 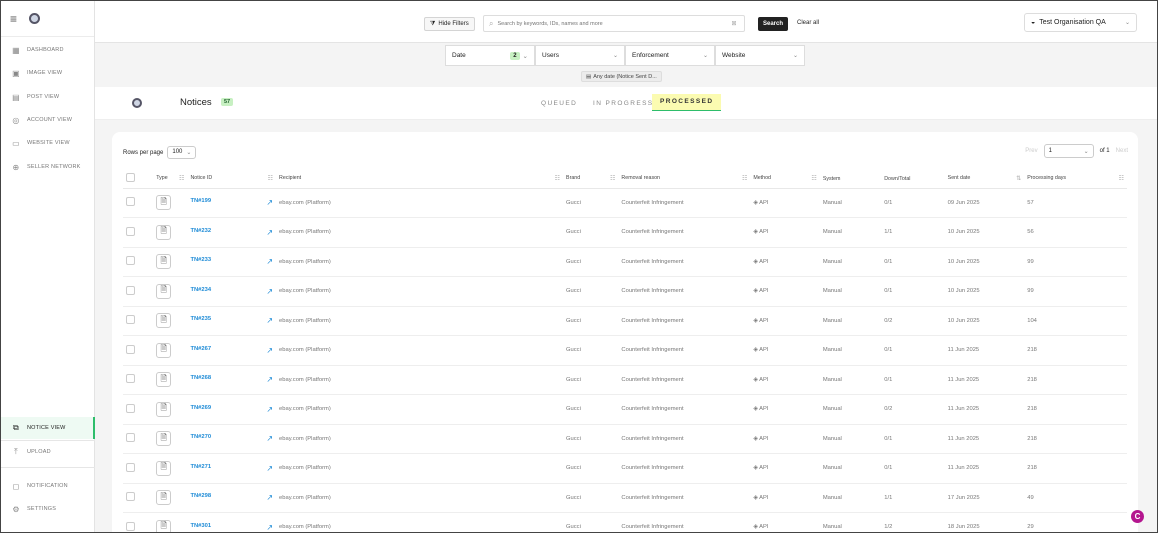 What do you see at coordinates (48, 167) in the screenshot?
I see `sidebar-item-seller-network: ⊕ SELLER NETWORK` at bounding box center [48, 167].